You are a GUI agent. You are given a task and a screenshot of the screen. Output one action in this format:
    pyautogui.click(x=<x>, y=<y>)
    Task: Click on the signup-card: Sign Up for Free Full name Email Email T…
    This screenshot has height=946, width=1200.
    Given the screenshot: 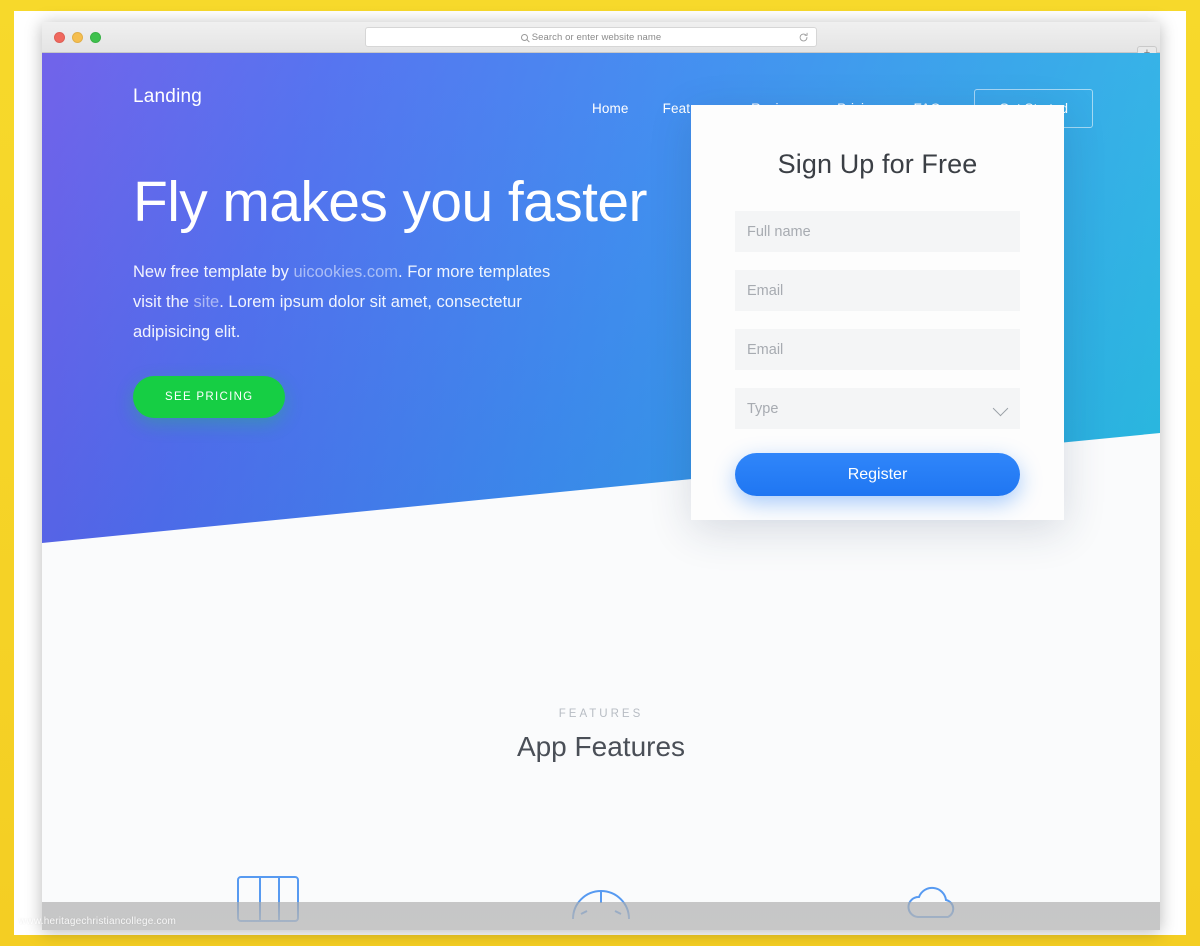 What is the action you would take?
    pyautogui.click(x=877, y=312)
    